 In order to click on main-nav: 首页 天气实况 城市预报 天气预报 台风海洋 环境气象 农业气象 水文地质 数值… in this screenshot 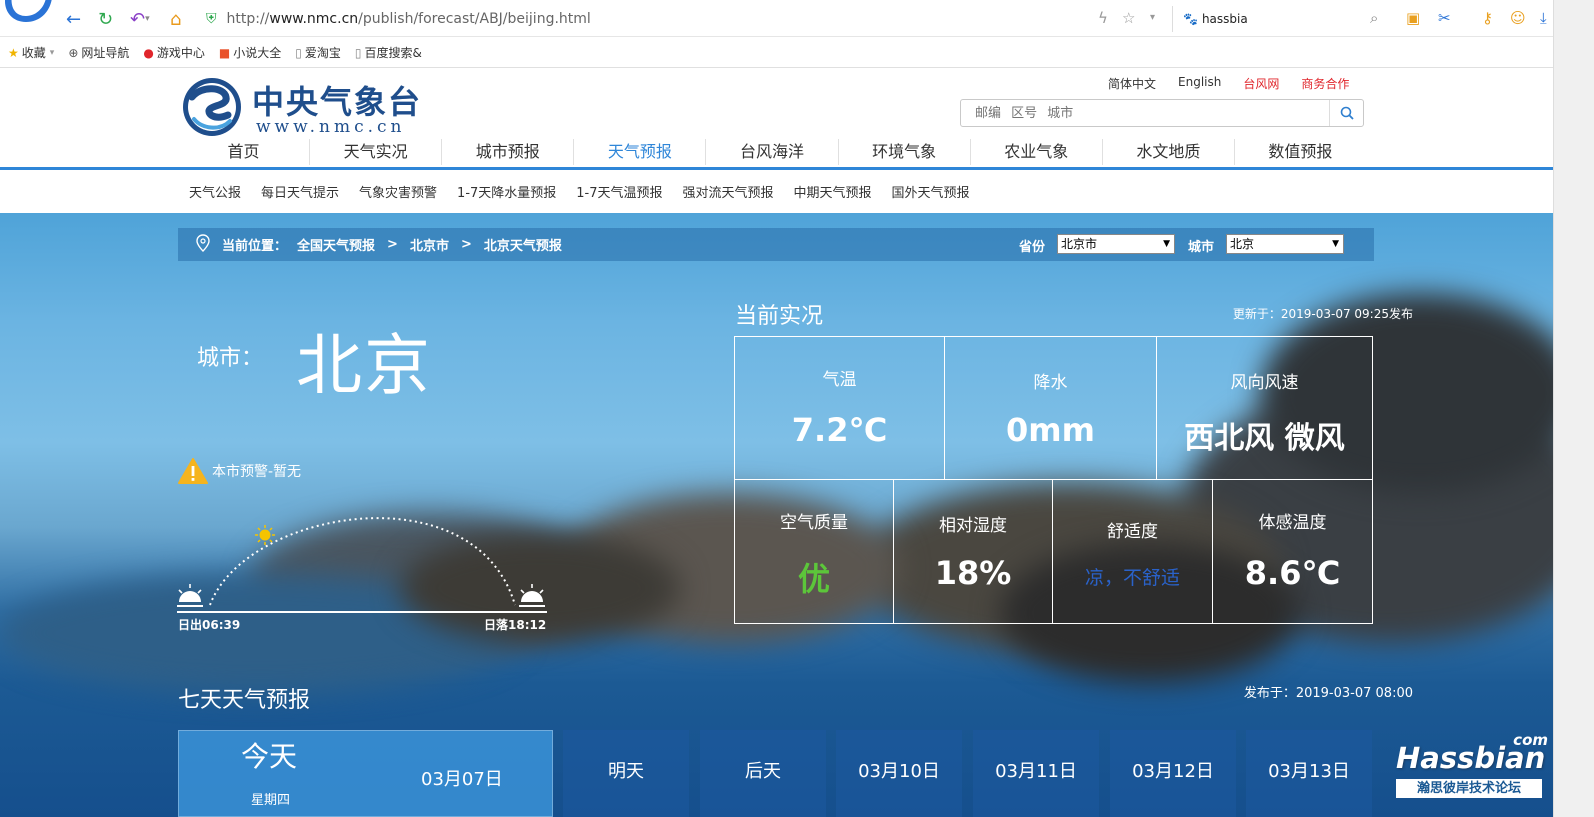, I will do `click(772, 152)`.